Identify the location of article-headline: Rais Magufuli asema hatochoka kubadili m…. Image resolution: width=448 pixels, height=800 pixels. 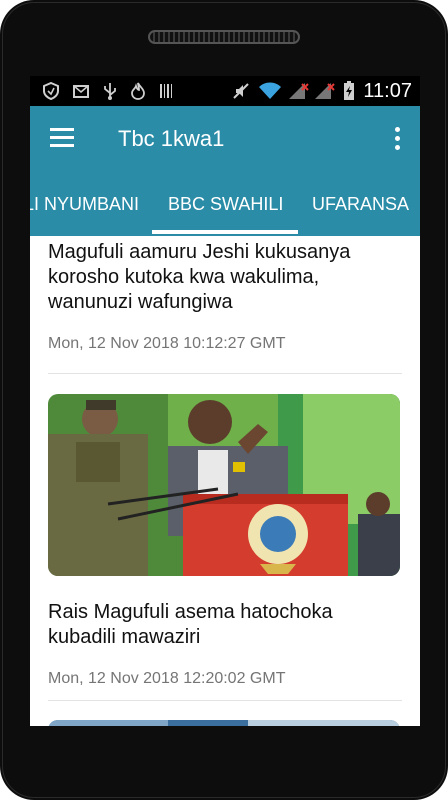
(225, 625).